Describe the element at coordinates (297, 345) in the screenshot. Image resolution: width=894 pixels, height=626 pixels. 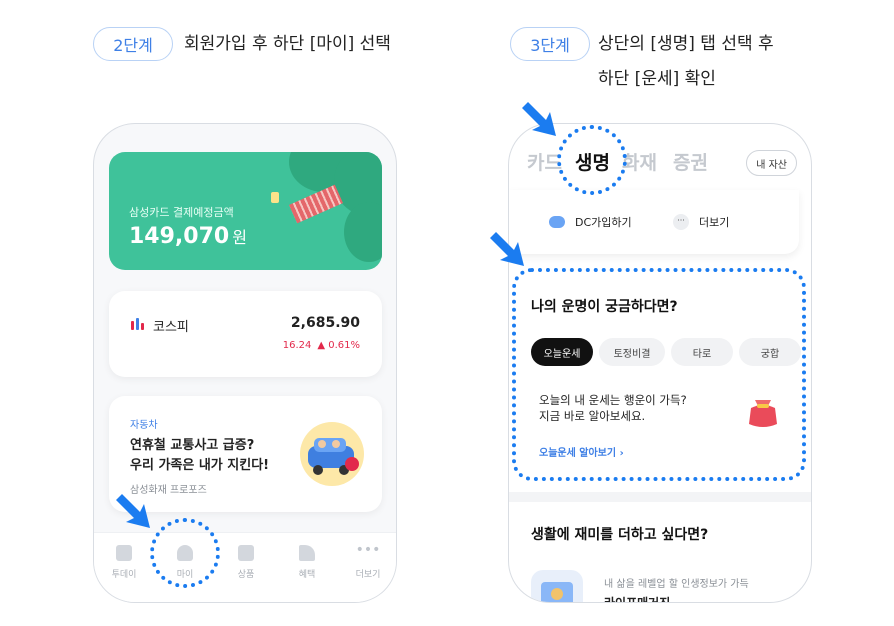
I see `kospi-change-points: 16.24` at that location.